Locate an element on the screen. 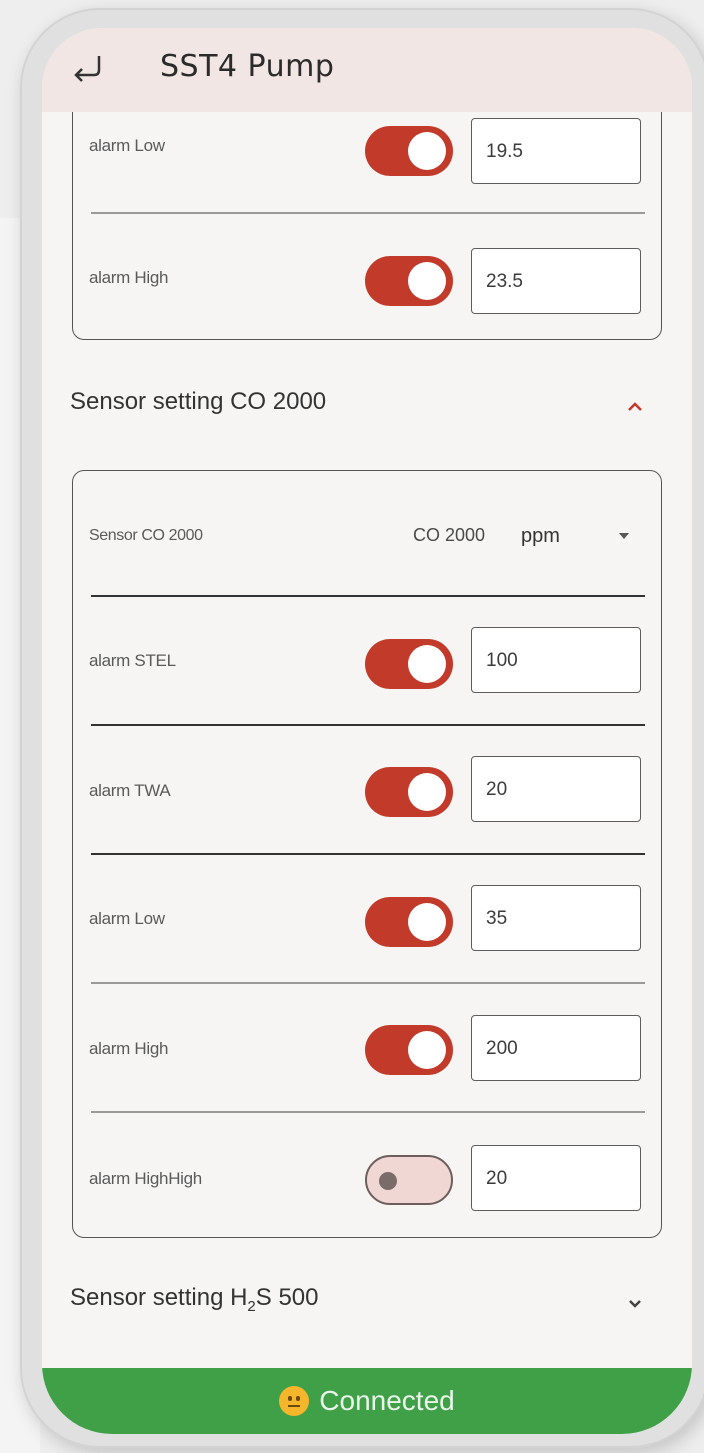  alarm-high-input: 23.5 is located at coordinates (556, 281).